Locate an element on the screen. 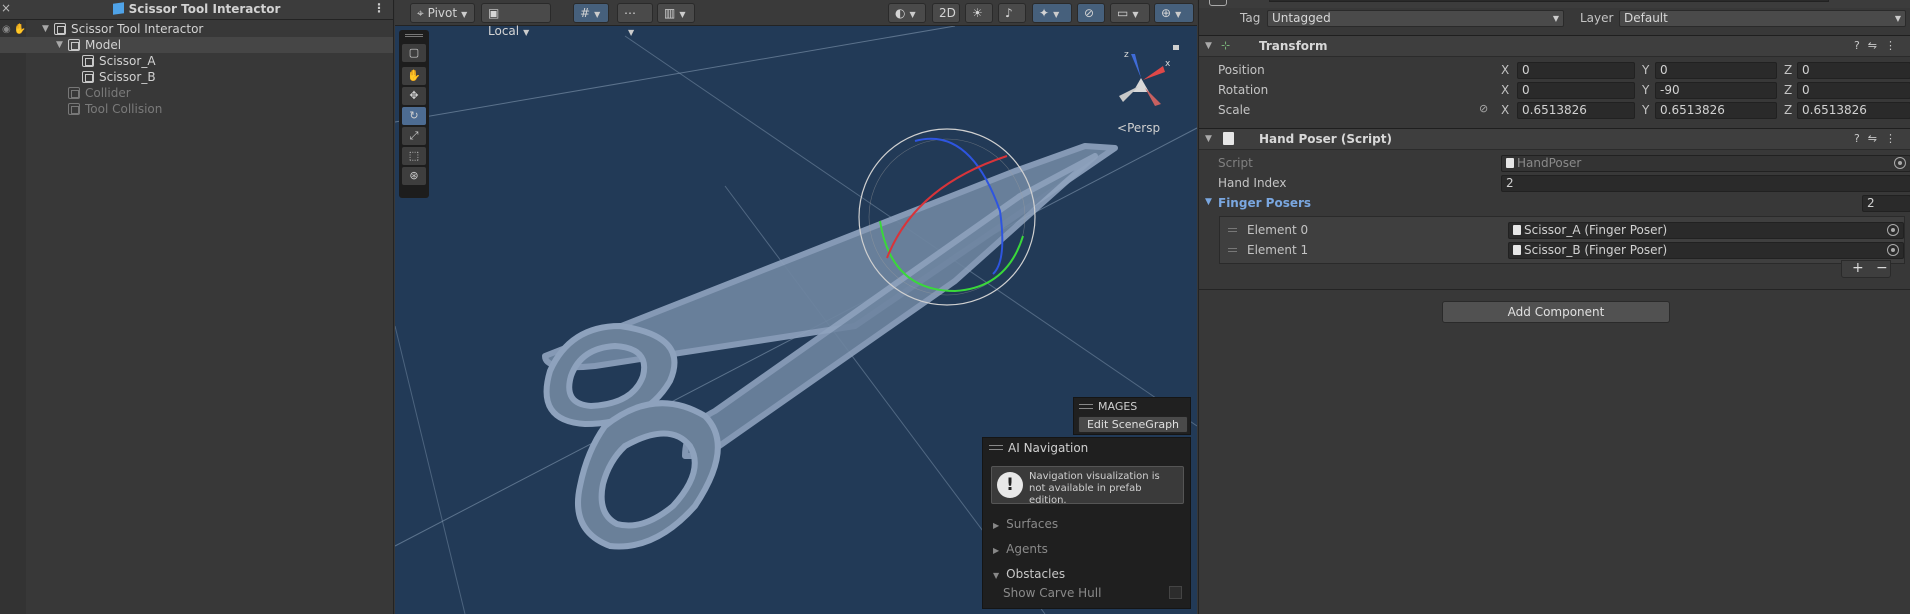 This screenshot has height=614, width=1910. element-1-field: Scissor_B (Finger Poser) is located at coordinates (1706, 250).